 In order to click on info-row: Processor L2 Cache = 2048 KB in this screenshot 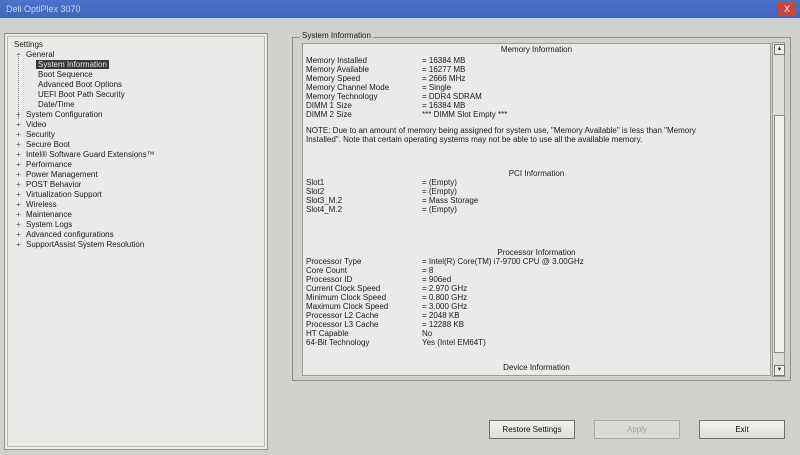, I will do `click(383, 315)`.